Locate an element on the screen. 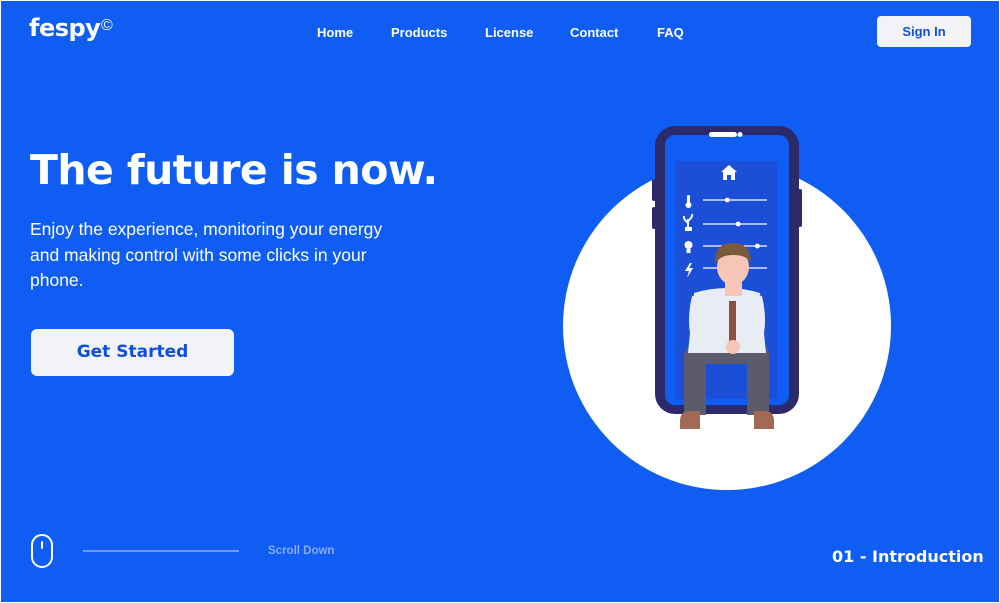 This screenshot has width=1000, height=603. hero-headline: The future is now. is located at coordinates (234, 170).